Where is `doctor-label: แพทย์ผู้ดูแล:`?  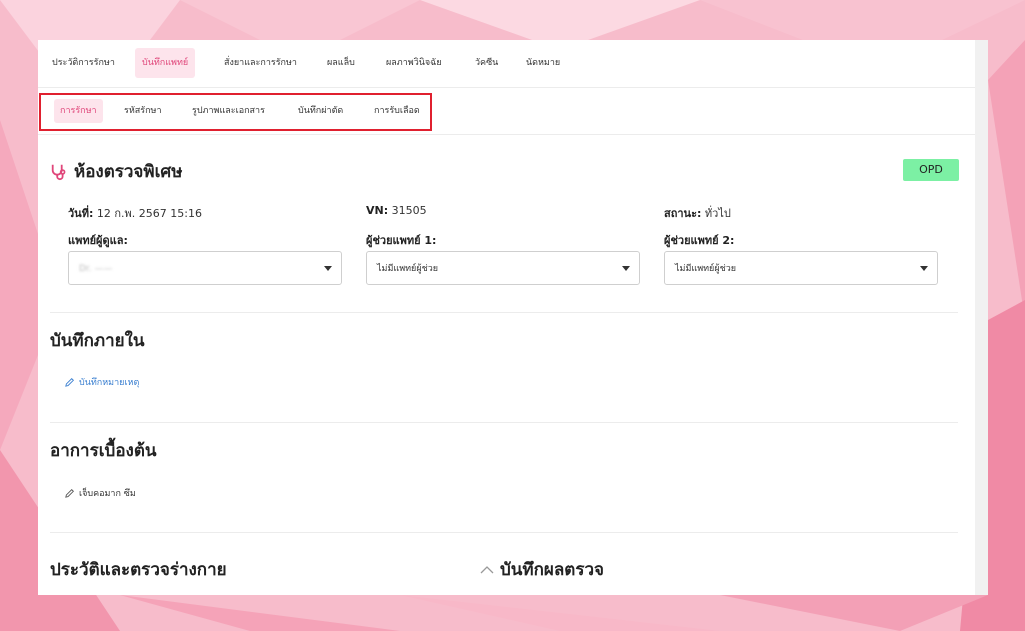 doctor-label: แพทย์ผู้ดูแล: is located at coordinates (98, 240).